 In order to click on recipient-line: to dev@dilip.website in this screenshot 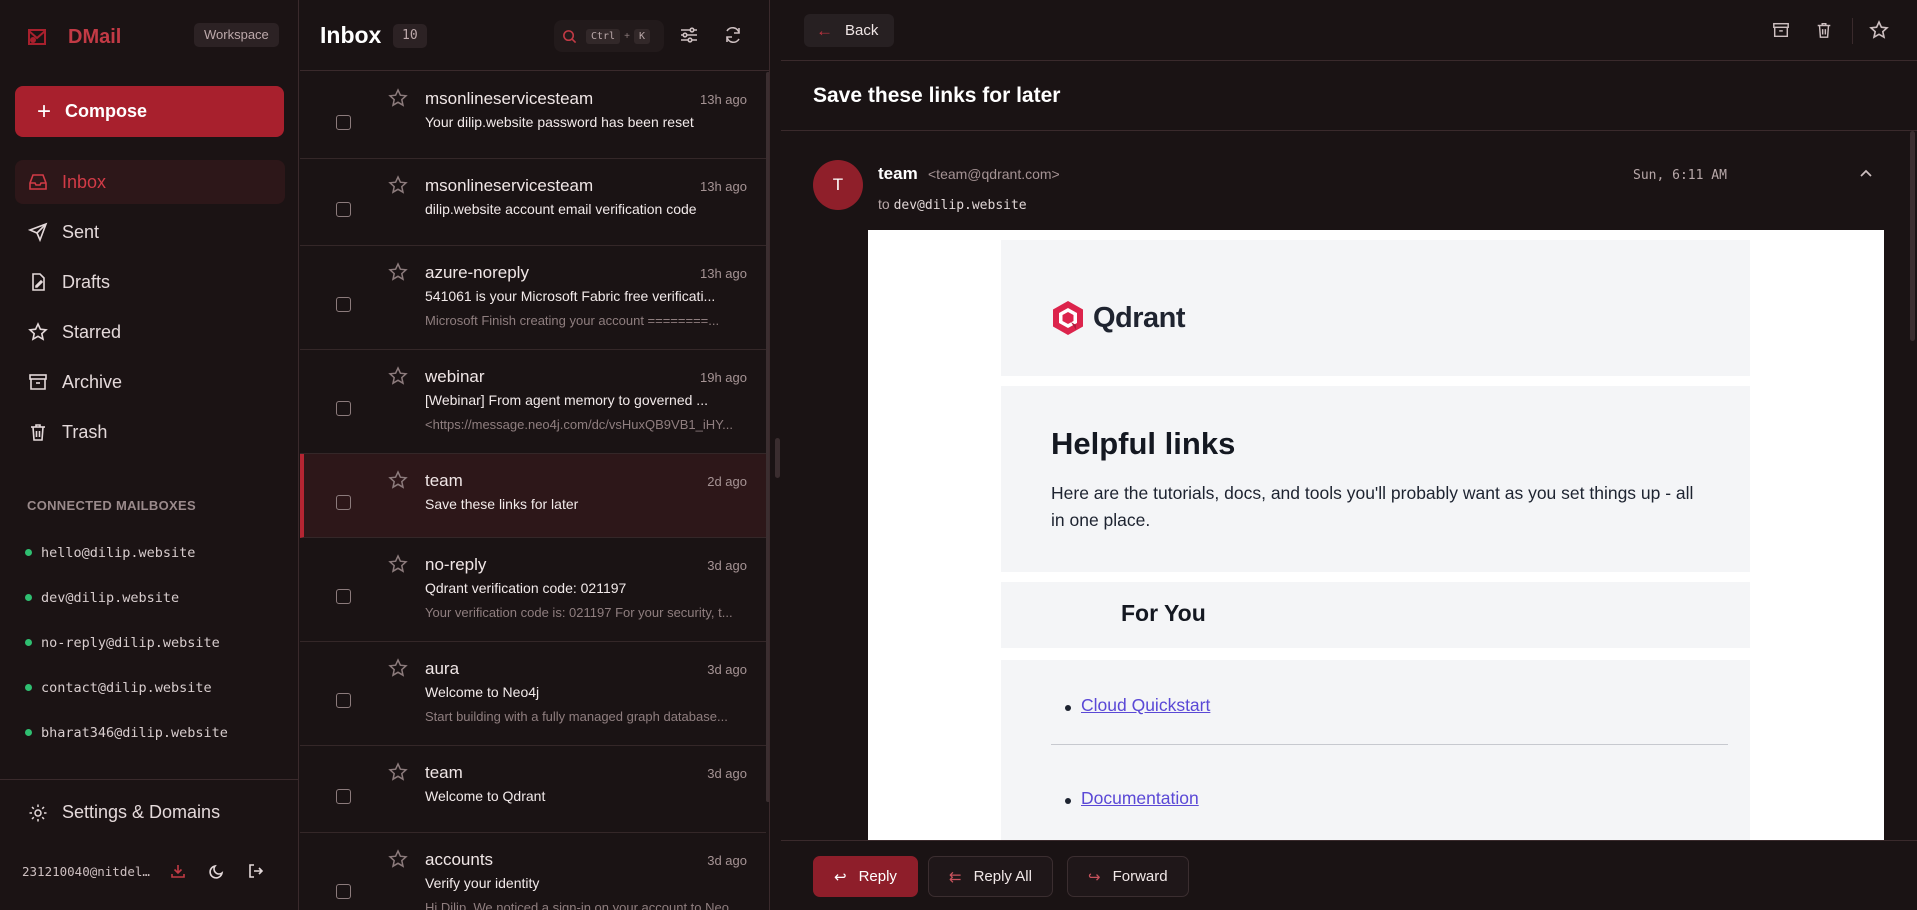, I will do `click(952, 204)`.